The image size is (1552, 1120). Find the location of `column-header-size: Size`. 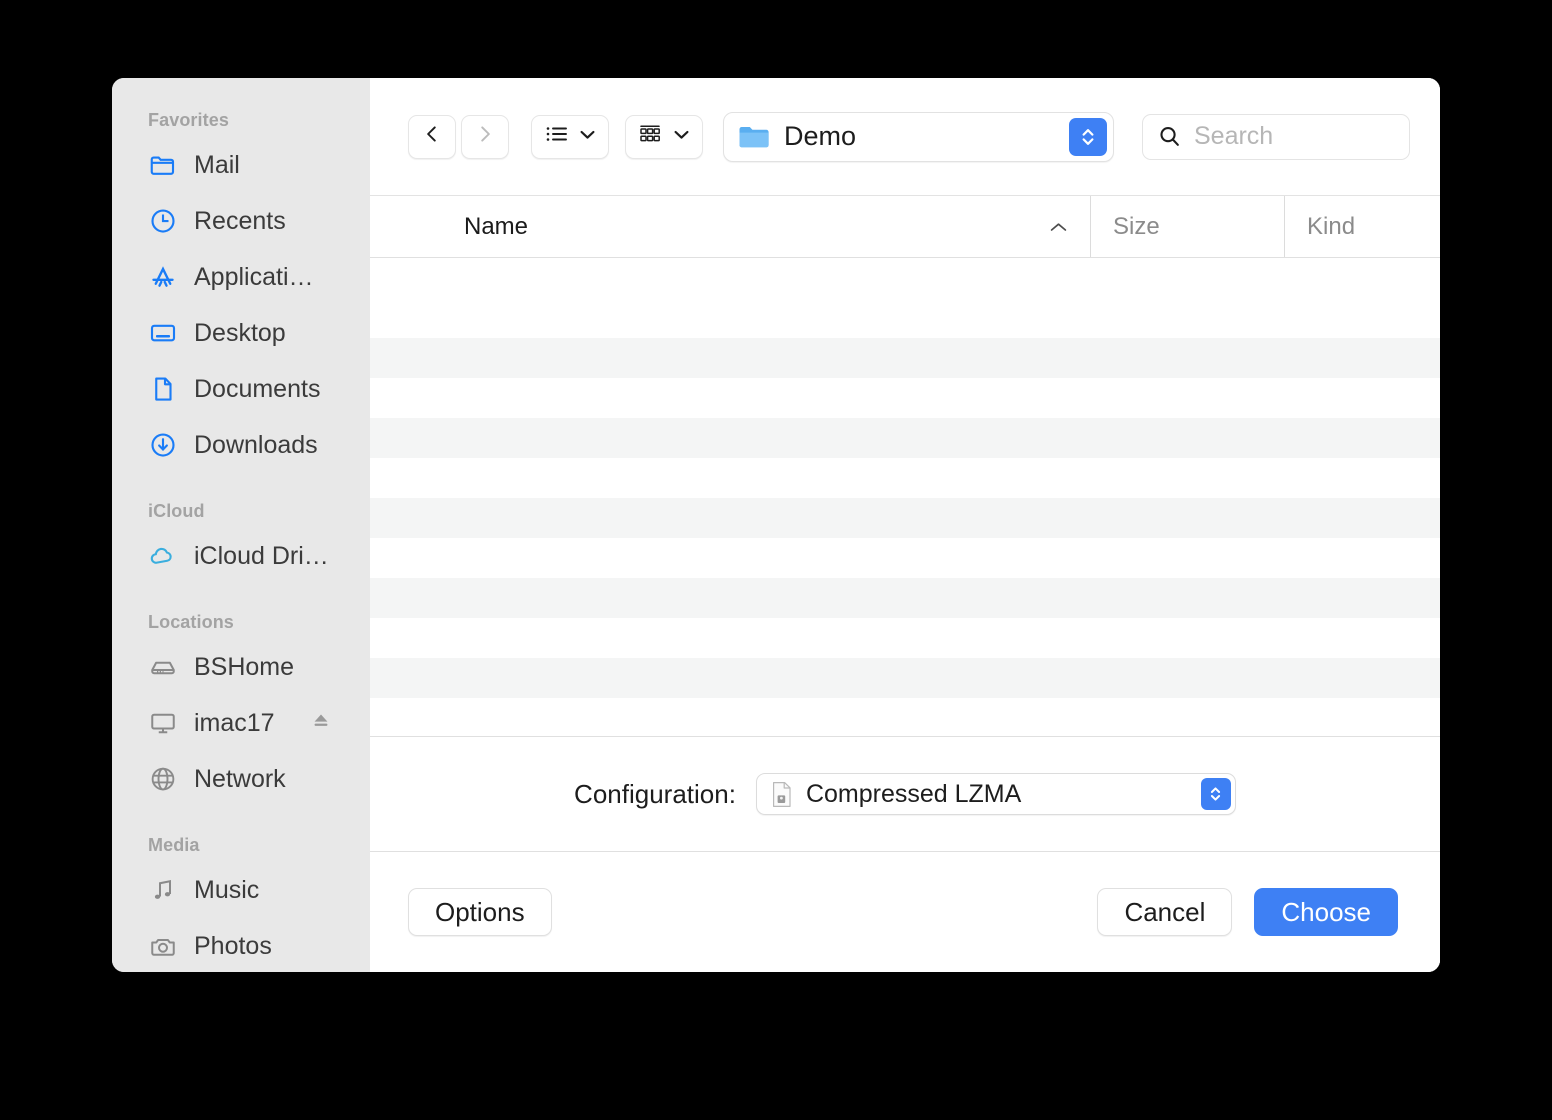

column-header-size: Size is located at coordinates (1187, 226).